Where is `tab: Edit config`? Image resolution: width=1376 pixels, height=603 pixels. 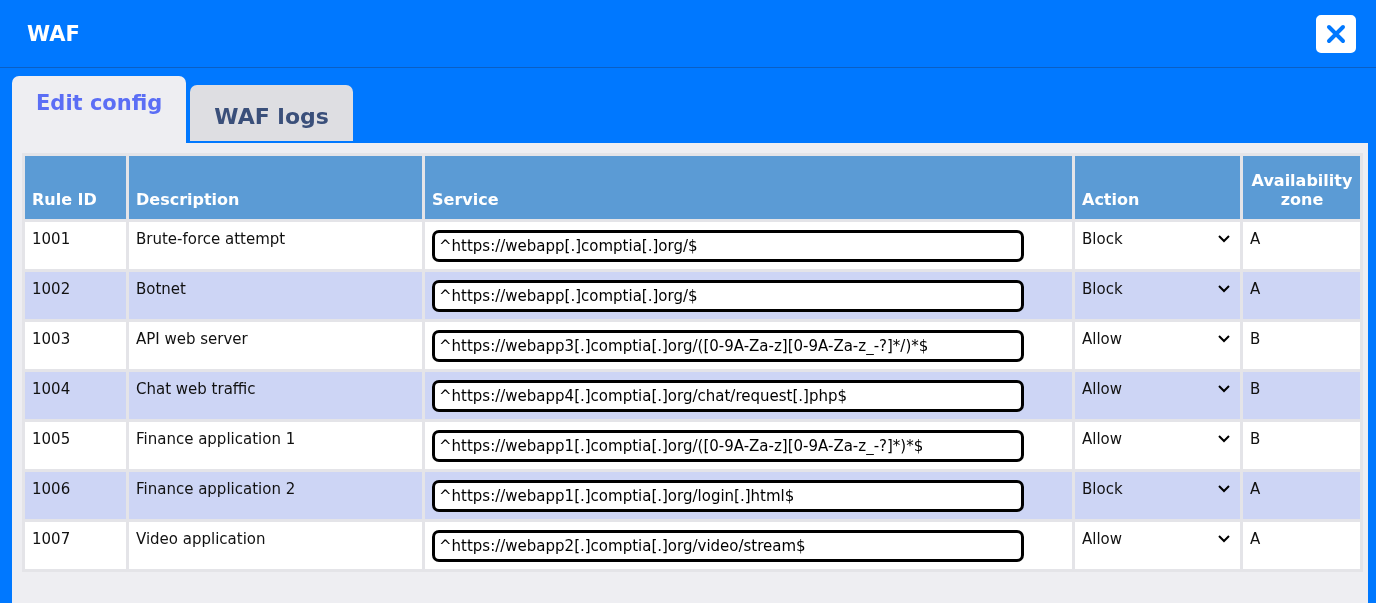 tab: Edit config is located at coordinates (99, 109).